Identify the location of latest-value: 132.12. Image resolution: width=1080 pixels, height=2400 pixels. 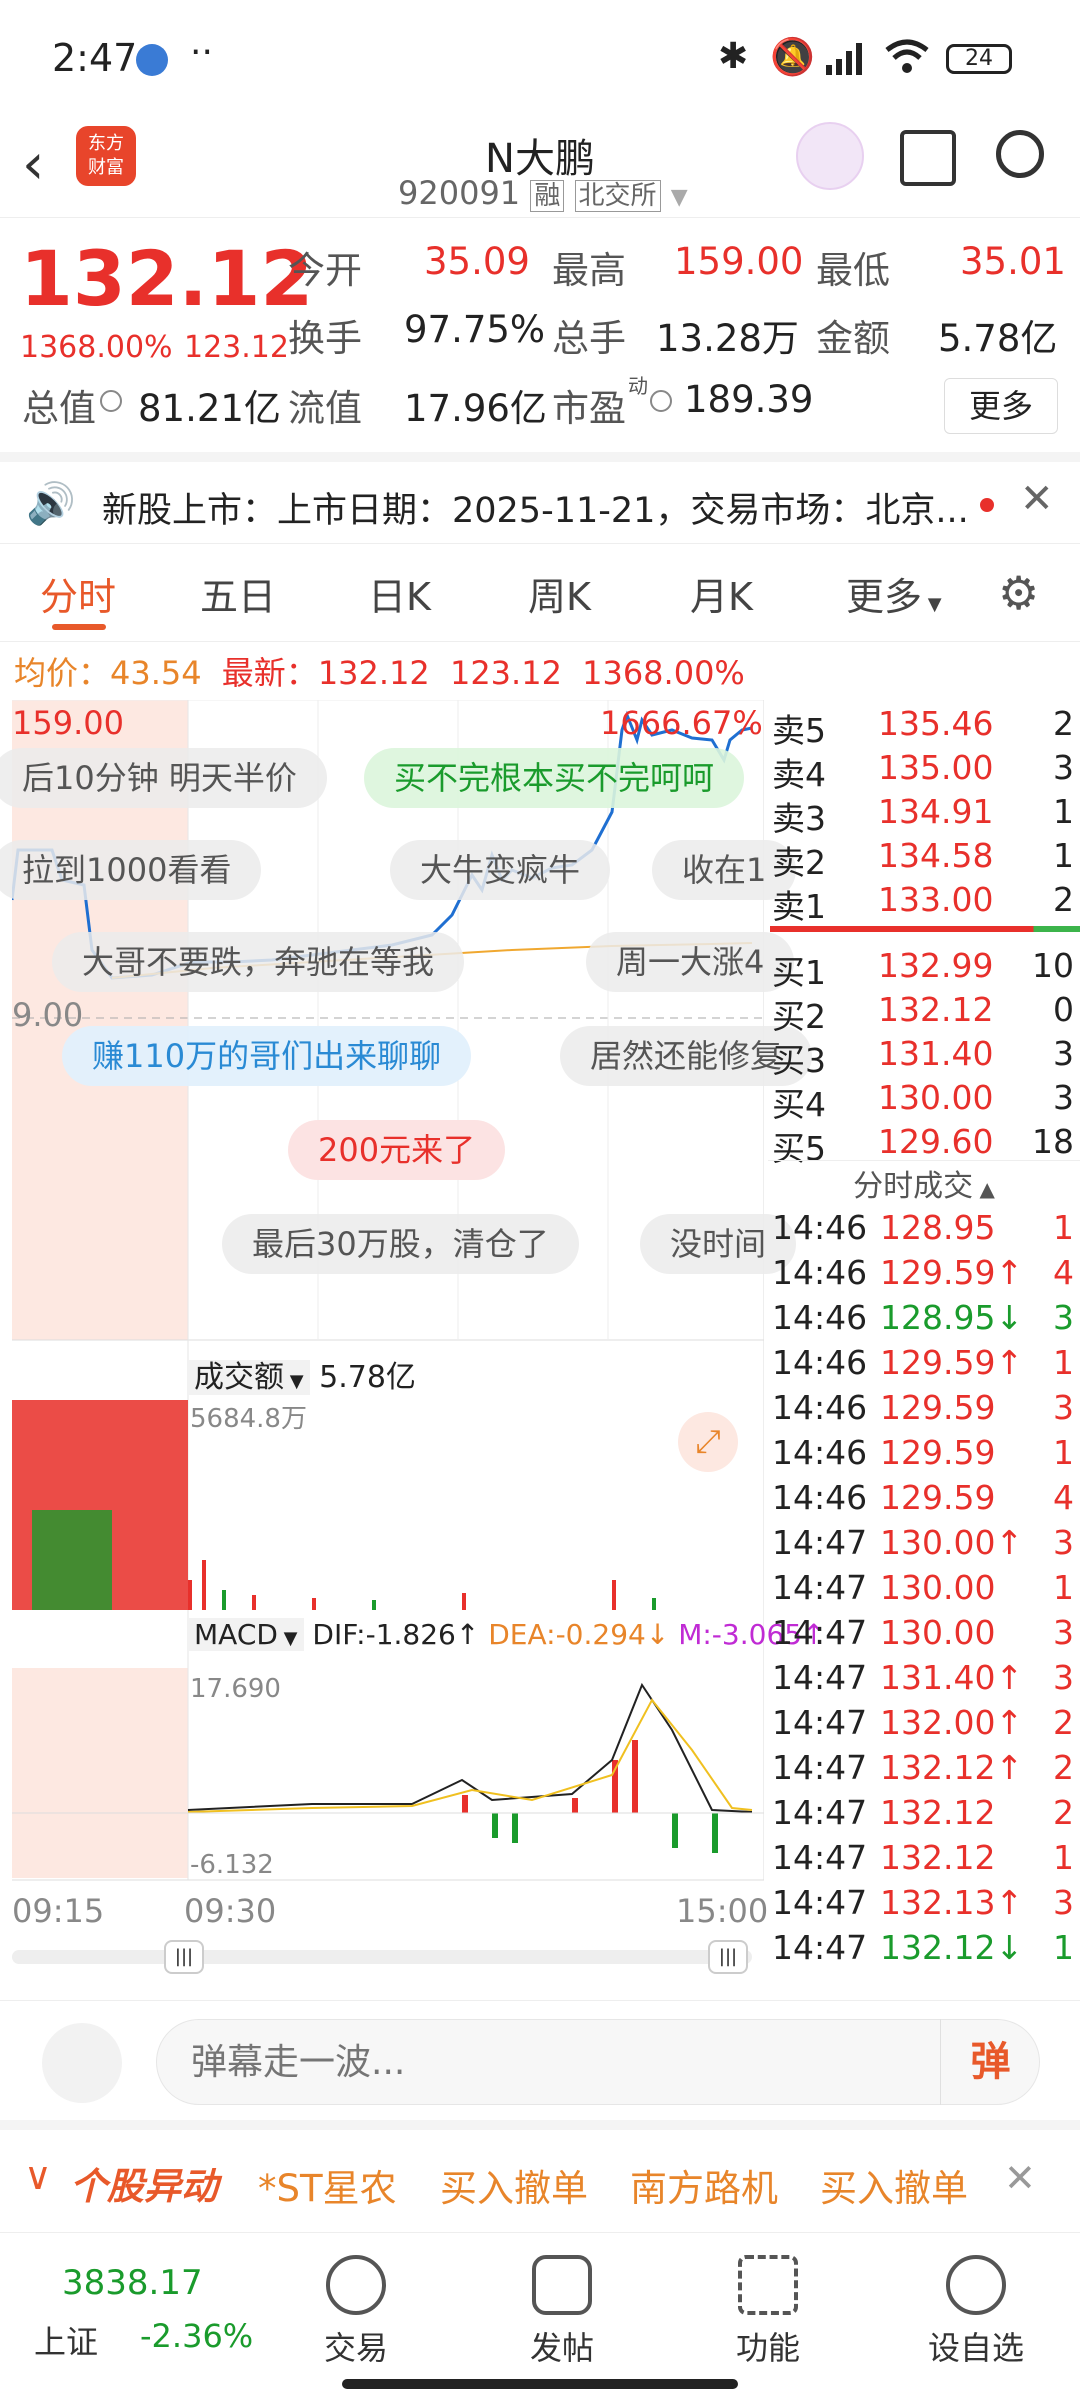
(373, 673).